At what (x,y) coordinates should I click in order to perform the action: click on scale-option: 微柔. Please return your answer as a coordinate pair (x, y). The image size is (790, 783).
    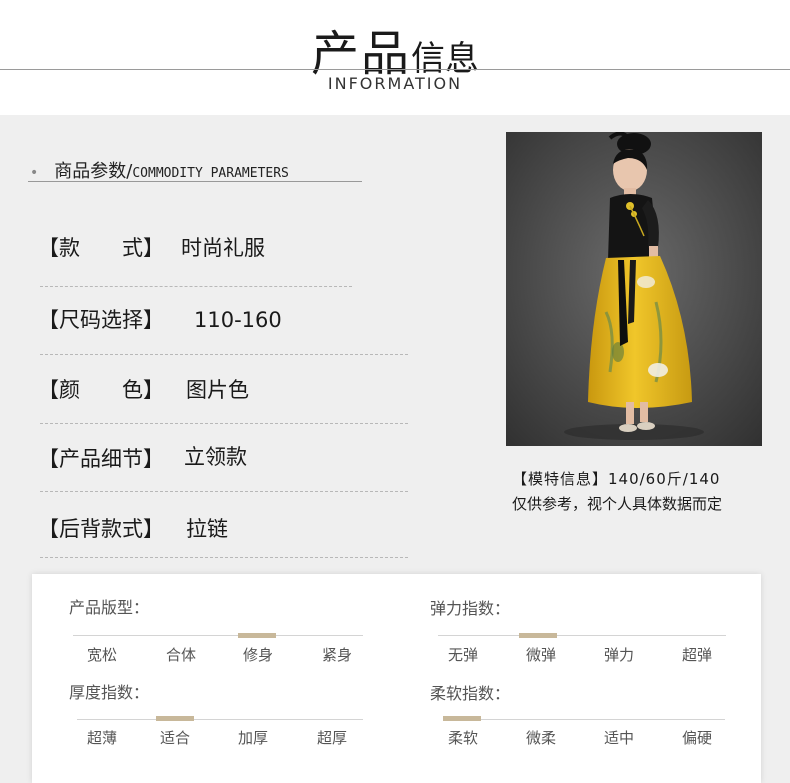
    Looking at the image, I should click on (540, 738).